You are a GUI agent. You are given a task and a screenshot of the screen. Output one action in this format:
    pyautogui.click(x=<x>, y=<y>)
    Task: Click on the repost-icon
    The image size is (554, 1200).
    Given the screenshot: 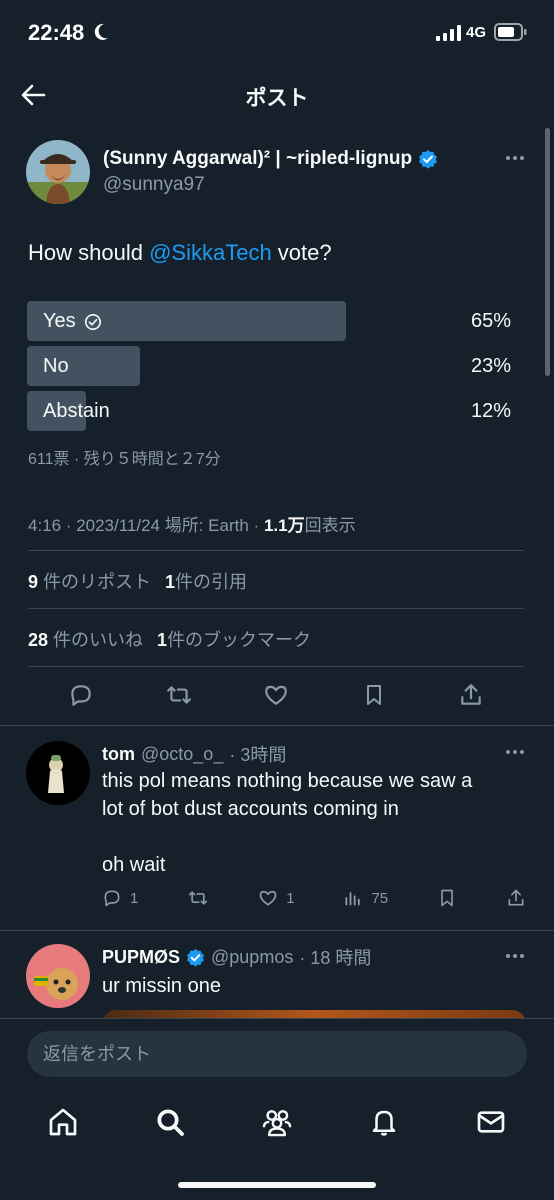 What is the action you would take?
    pyautogui.click(x=198, y=898)
    